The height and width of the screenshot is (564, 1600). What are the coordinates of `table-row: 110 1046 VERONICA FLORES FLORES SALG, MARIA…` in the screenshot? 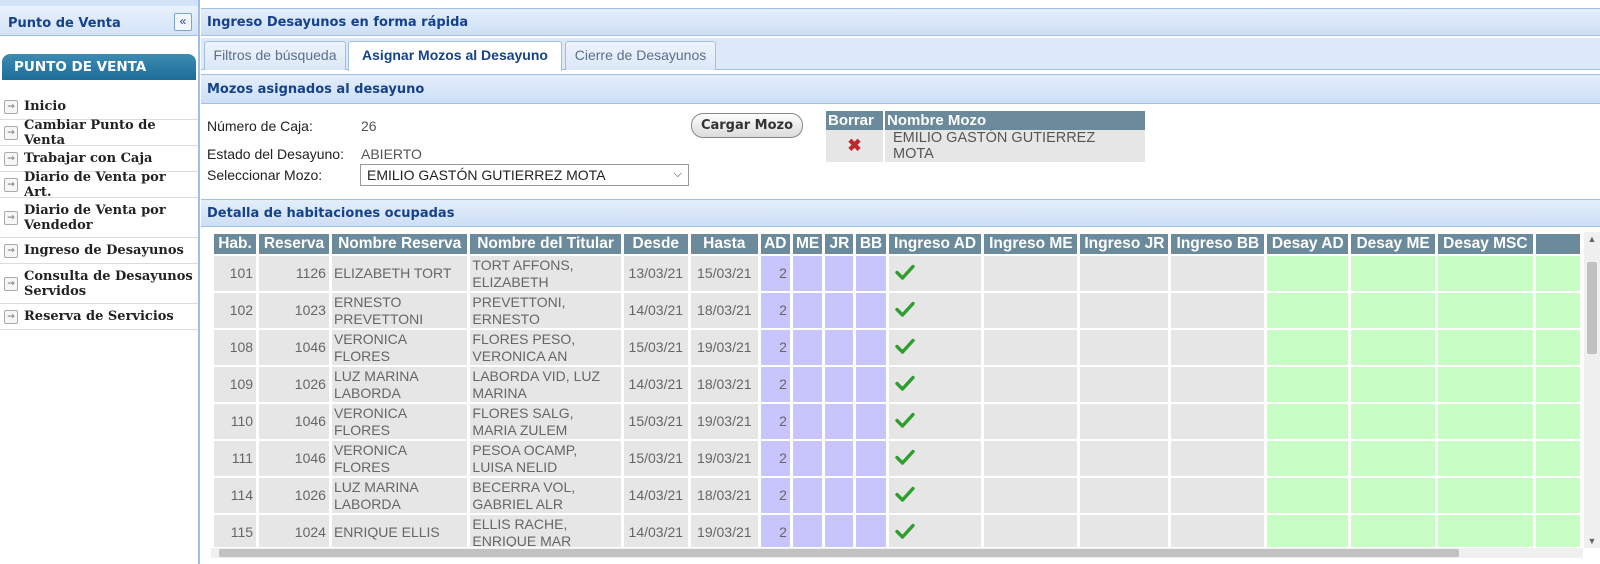 It's located at (897, 421).